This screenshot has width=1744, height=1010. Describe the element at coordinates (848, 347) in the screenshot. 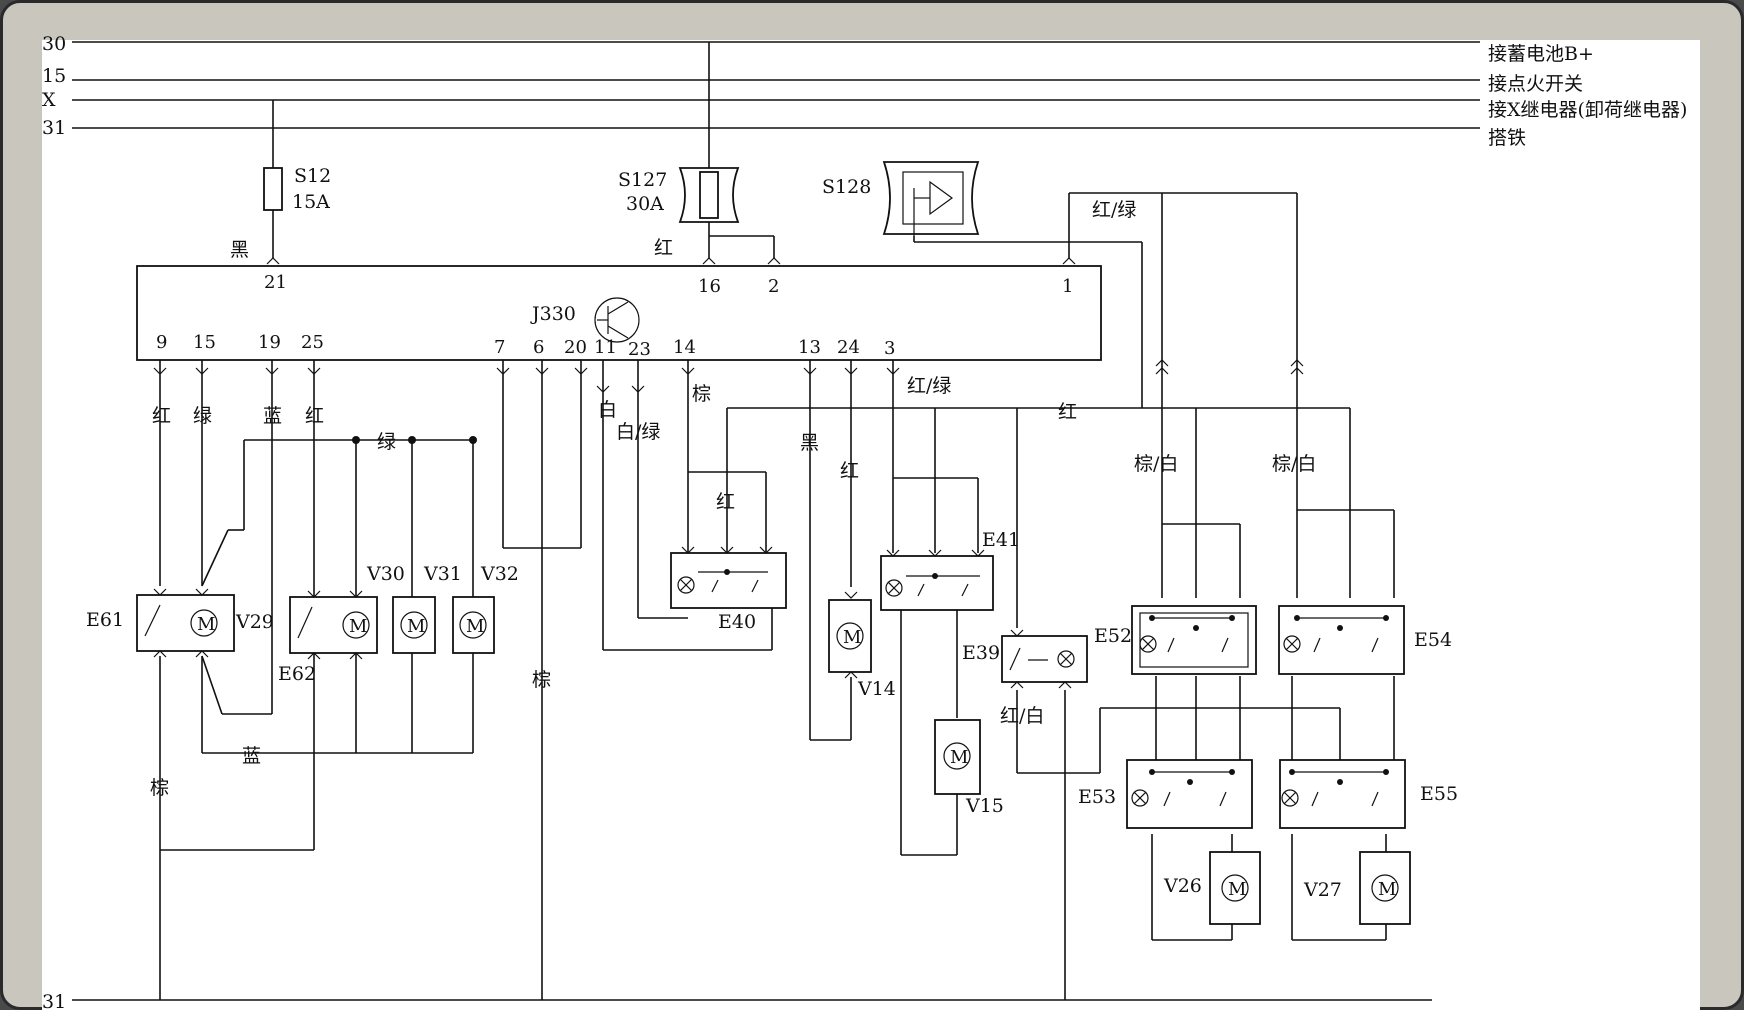

I see `pin-bottom-24: 24` at that location.